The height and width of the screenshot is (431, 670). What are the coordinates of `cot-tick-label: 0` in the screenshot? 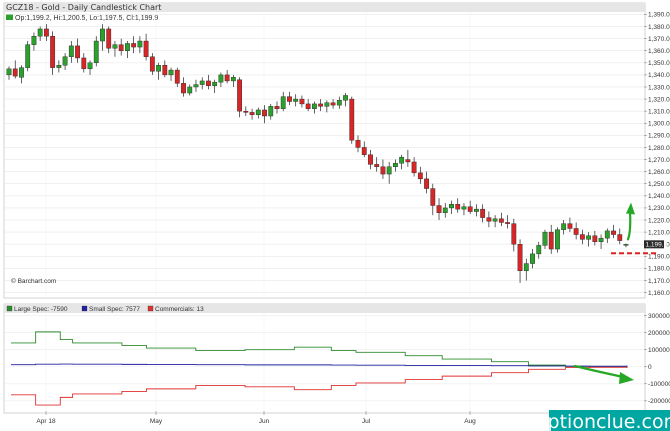 It's located at (650, 367).